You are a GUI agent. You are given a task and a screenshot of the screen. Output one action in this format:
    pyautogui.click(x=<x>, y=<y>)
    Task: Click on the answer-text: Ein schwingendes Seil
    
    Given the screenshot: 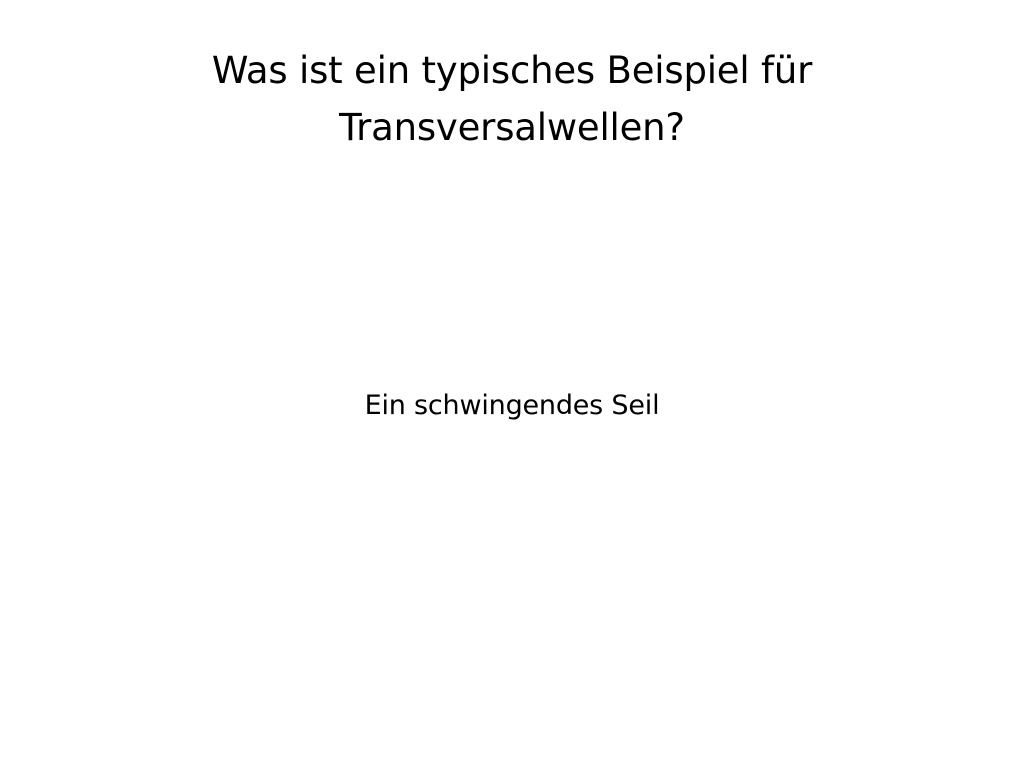 What is the action you would take?
    pyautogui.click(x=512, y=405)
    